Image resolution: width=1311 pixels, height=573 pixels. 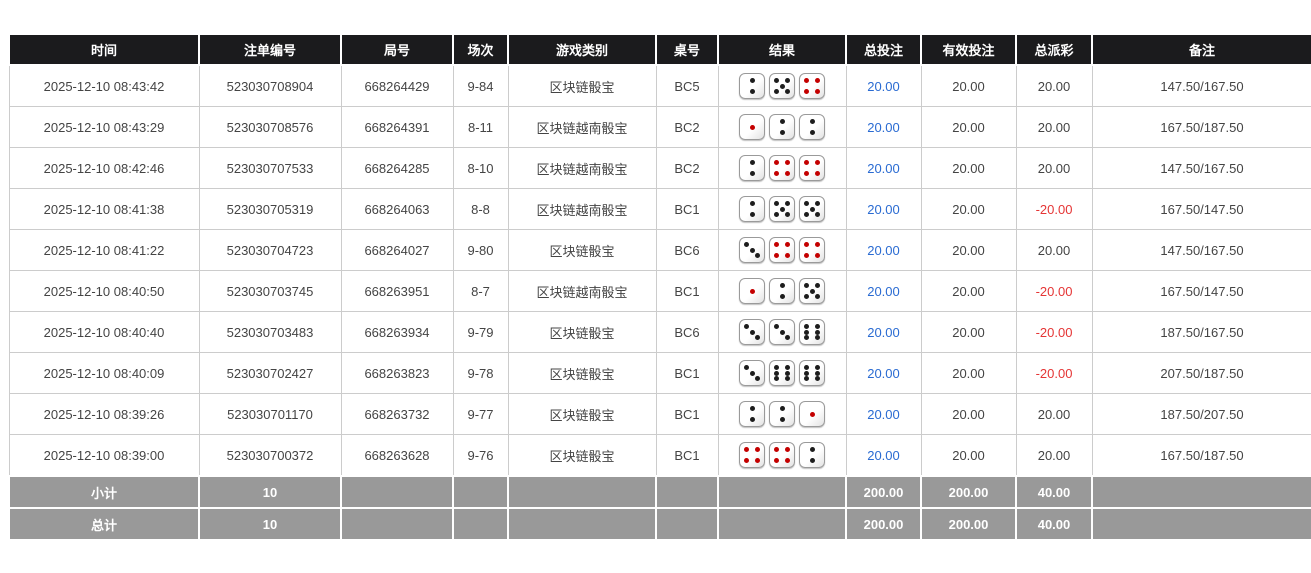 I want to click on footer-empty-result, so click(x=782, y=492).